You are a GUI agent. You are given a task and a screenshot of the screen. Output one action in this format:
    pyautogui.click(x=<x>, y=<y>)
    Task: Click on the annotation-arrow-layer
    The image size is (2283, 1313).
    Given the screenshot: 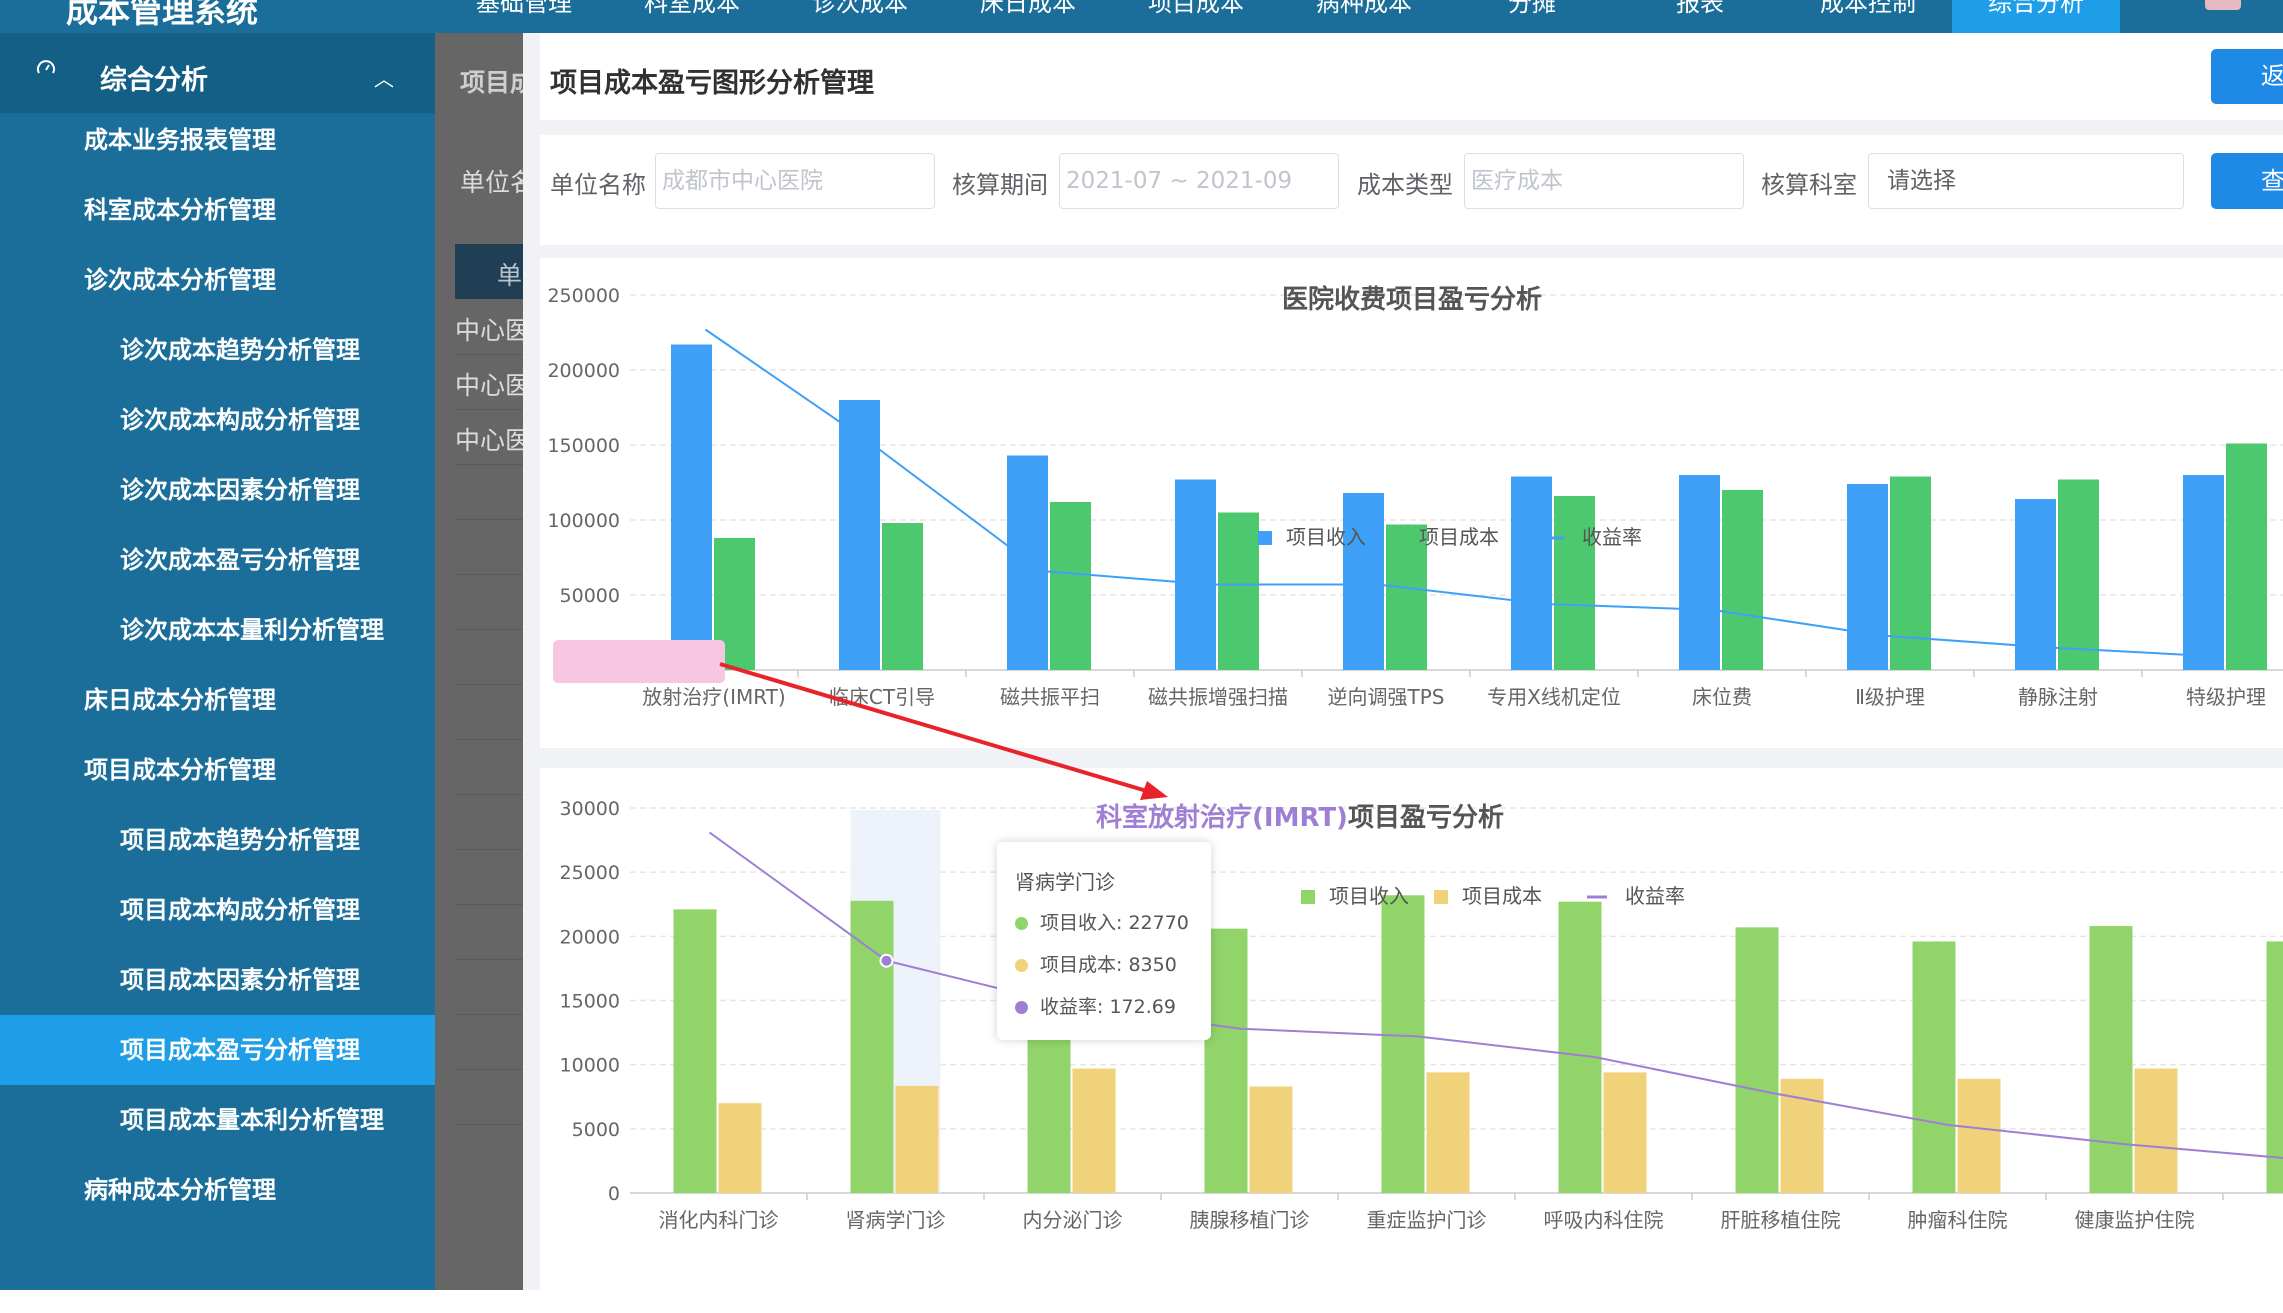 What is the action you would take?
    pyautogui.click(x=943, y=731)
    